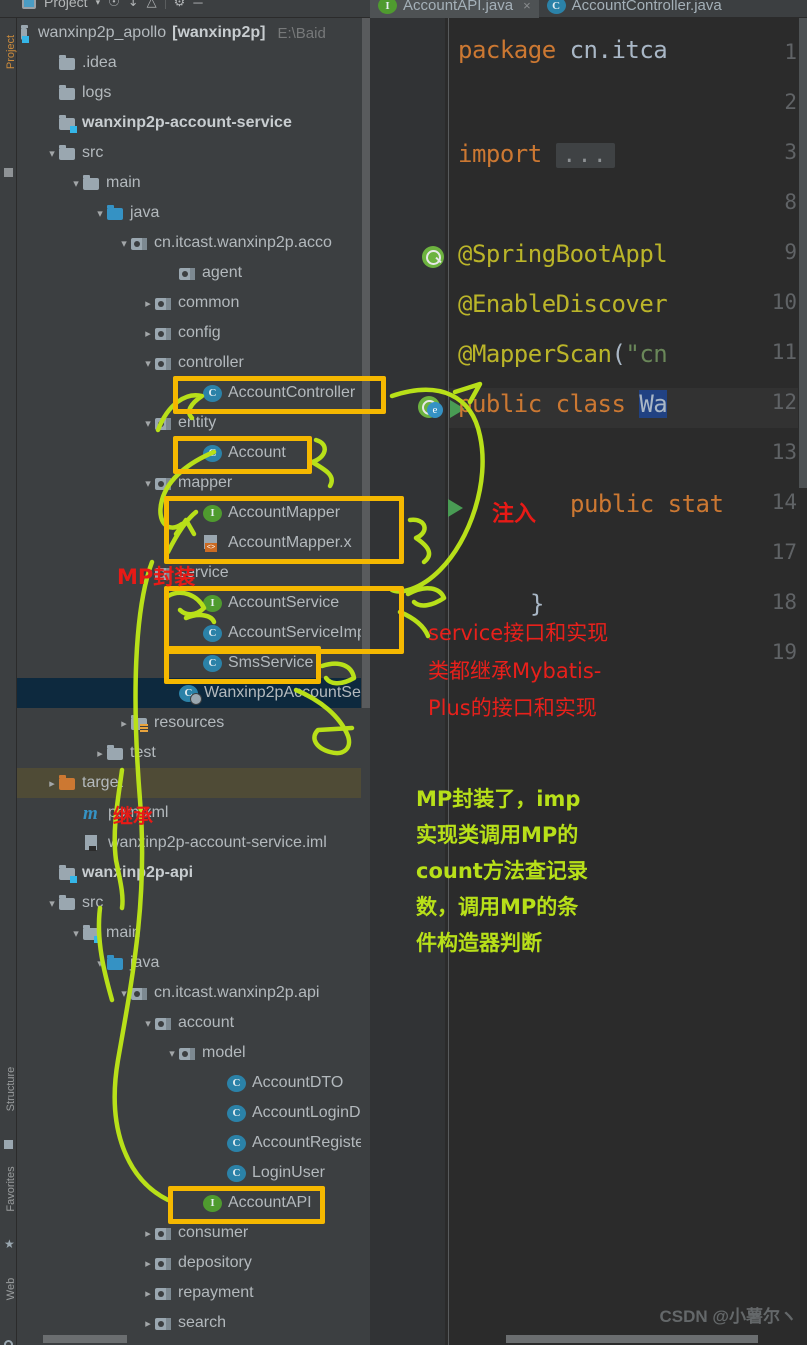 The width and height of the screenshot is (807, 1345). I want to click on tree-item-accountcontroller: C AccountController, so click(193, 393).